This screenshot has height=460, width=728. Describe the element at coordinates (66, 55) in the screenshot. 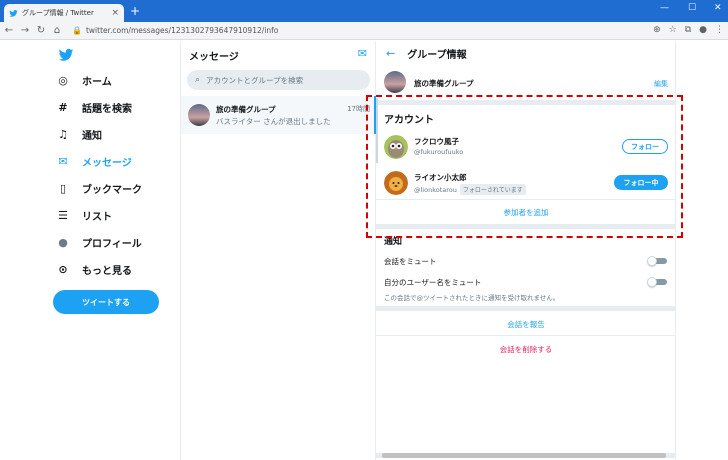

I see `twitter-logo-icon` at that location.